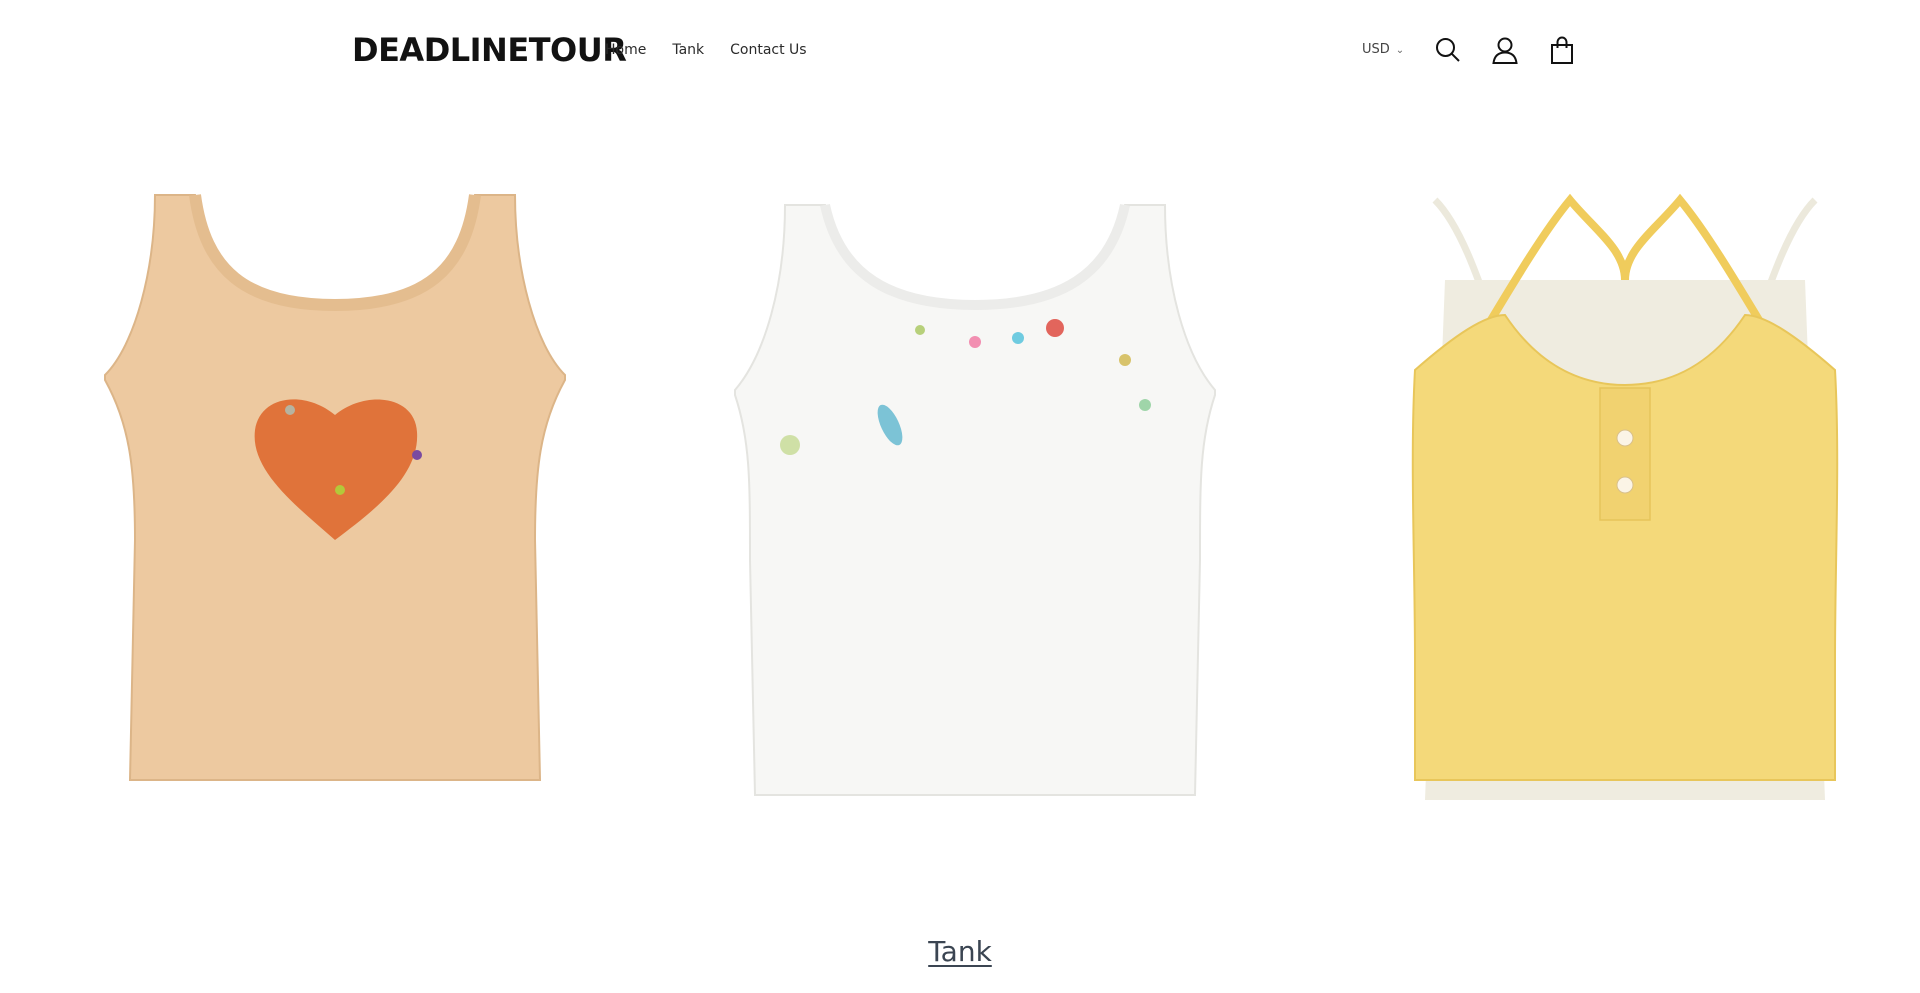 The width and height of the screenshot is (1920, 993). I want to click on cart-button, so click(1562, 50).